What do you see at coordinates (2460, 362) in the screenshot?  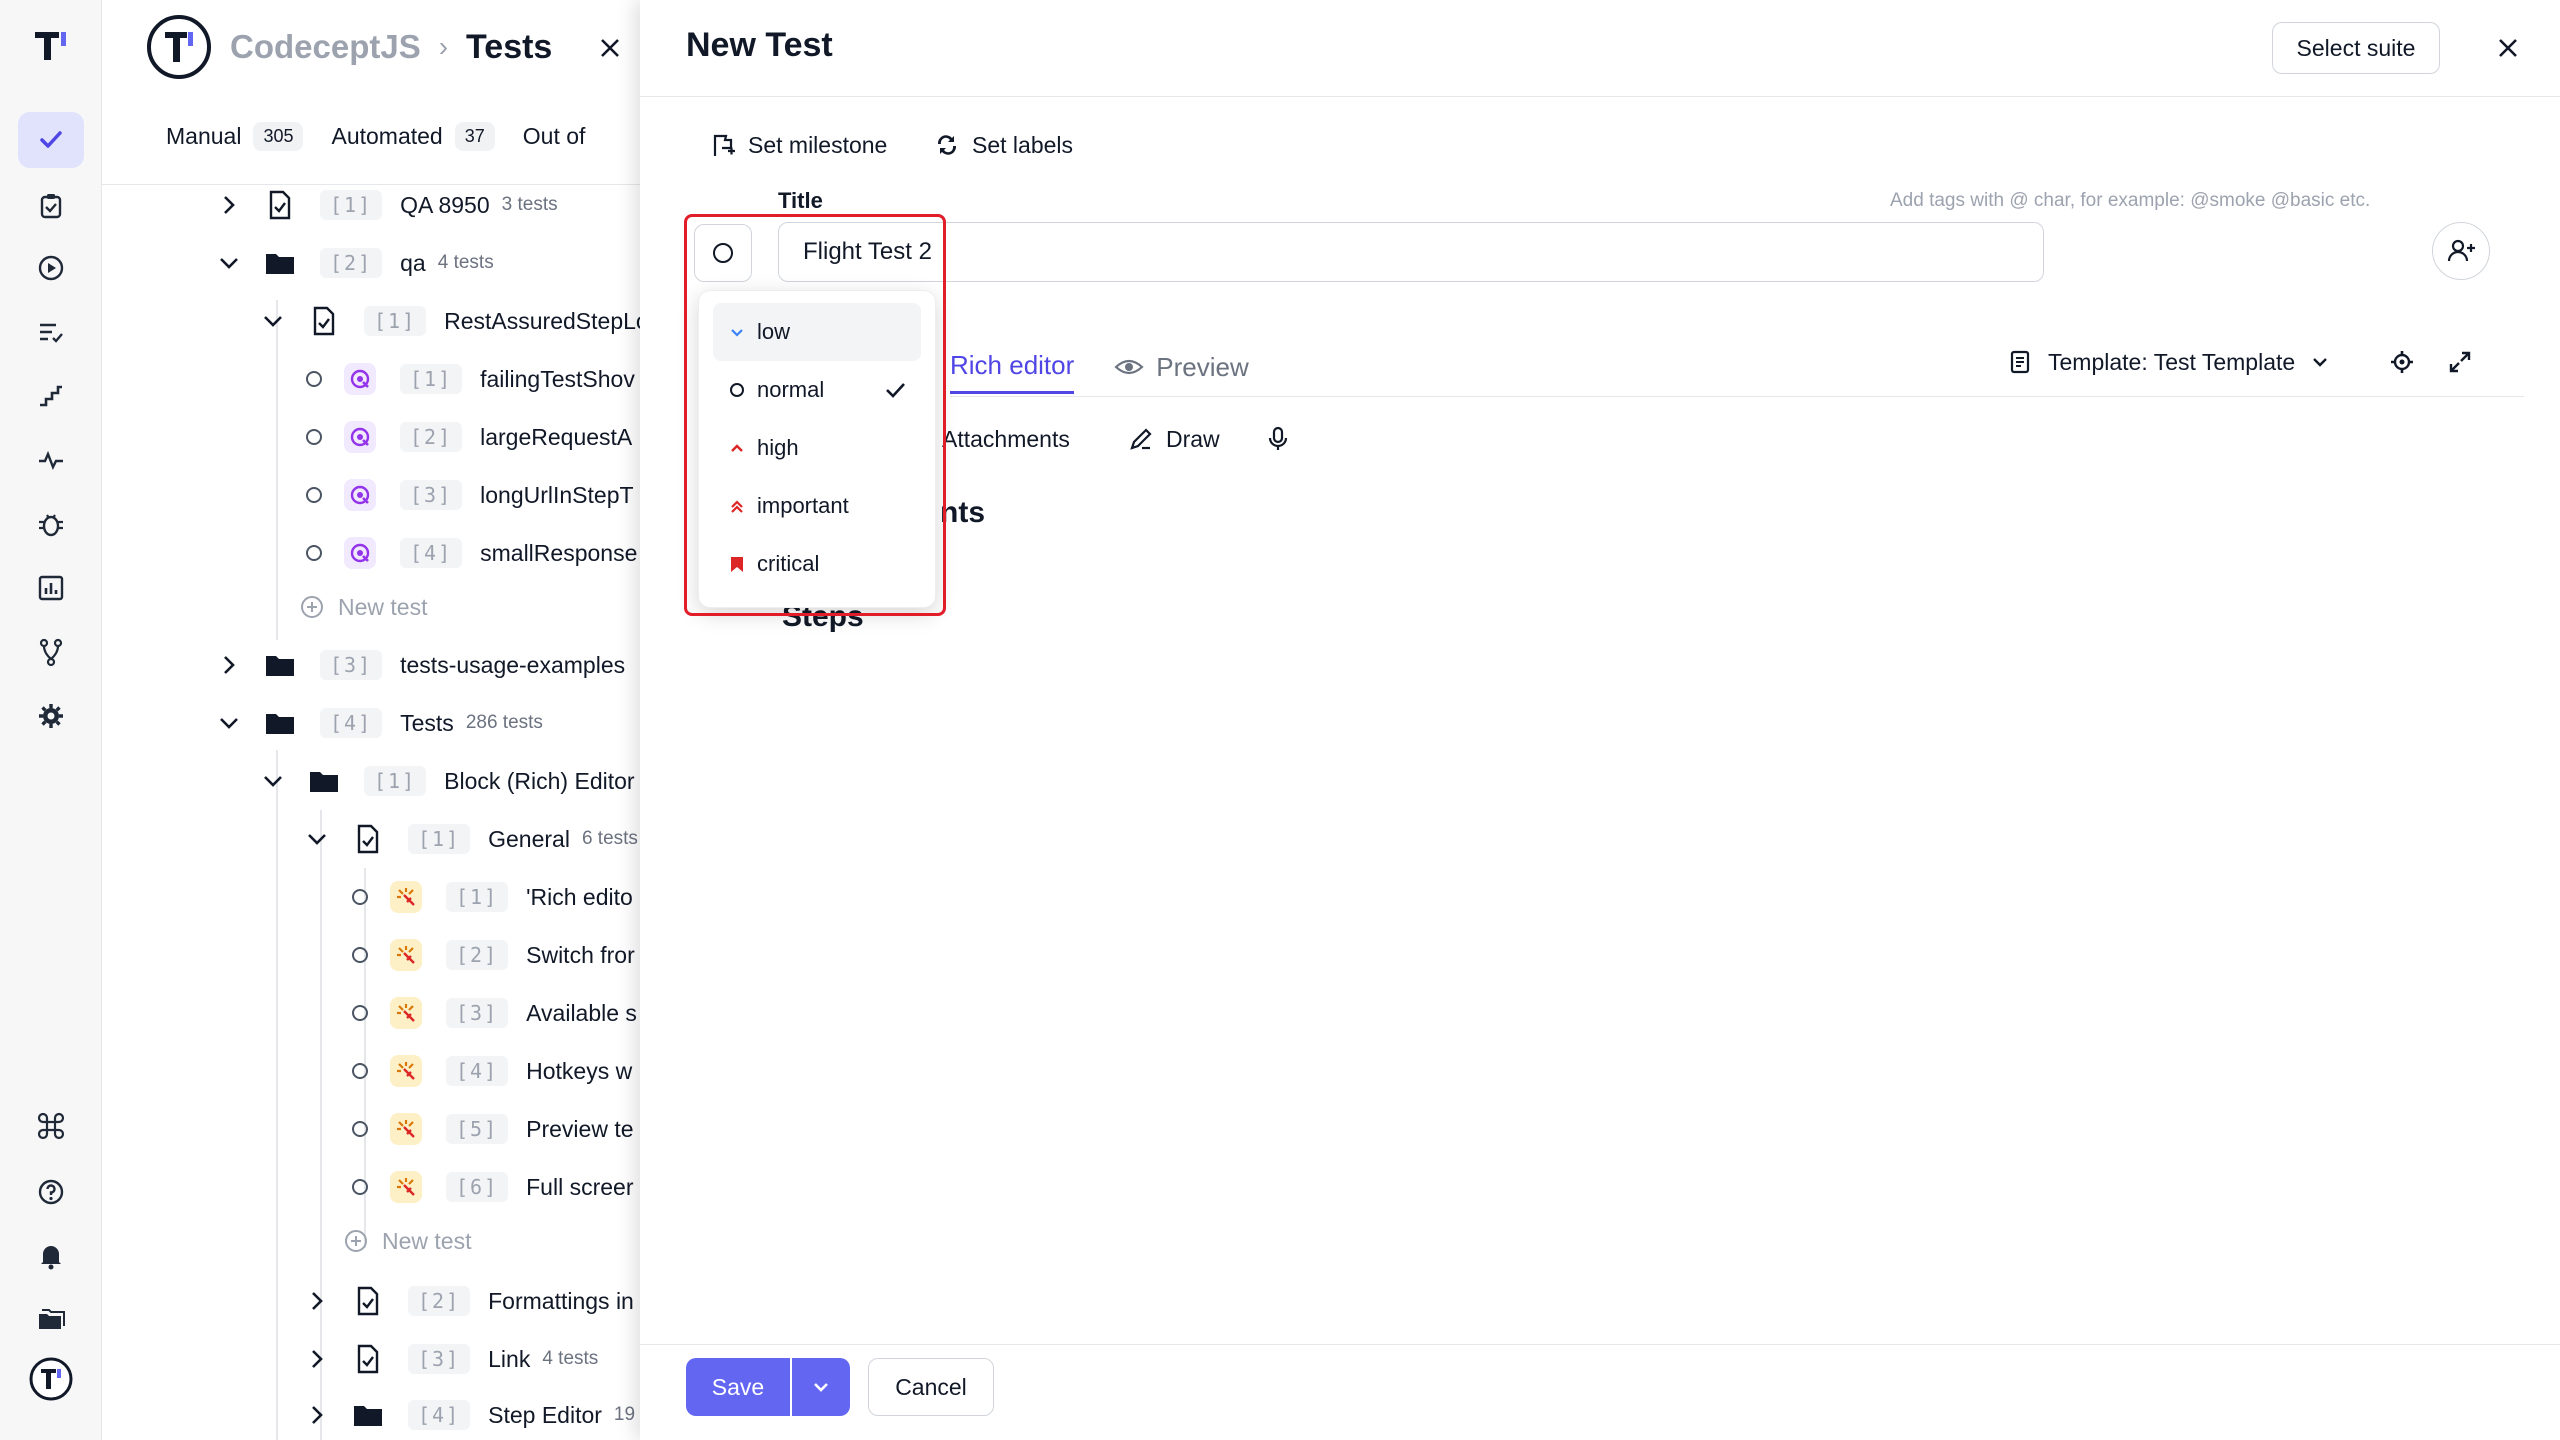 I see `fullscreen-button` at bounding box center [2460, 362].